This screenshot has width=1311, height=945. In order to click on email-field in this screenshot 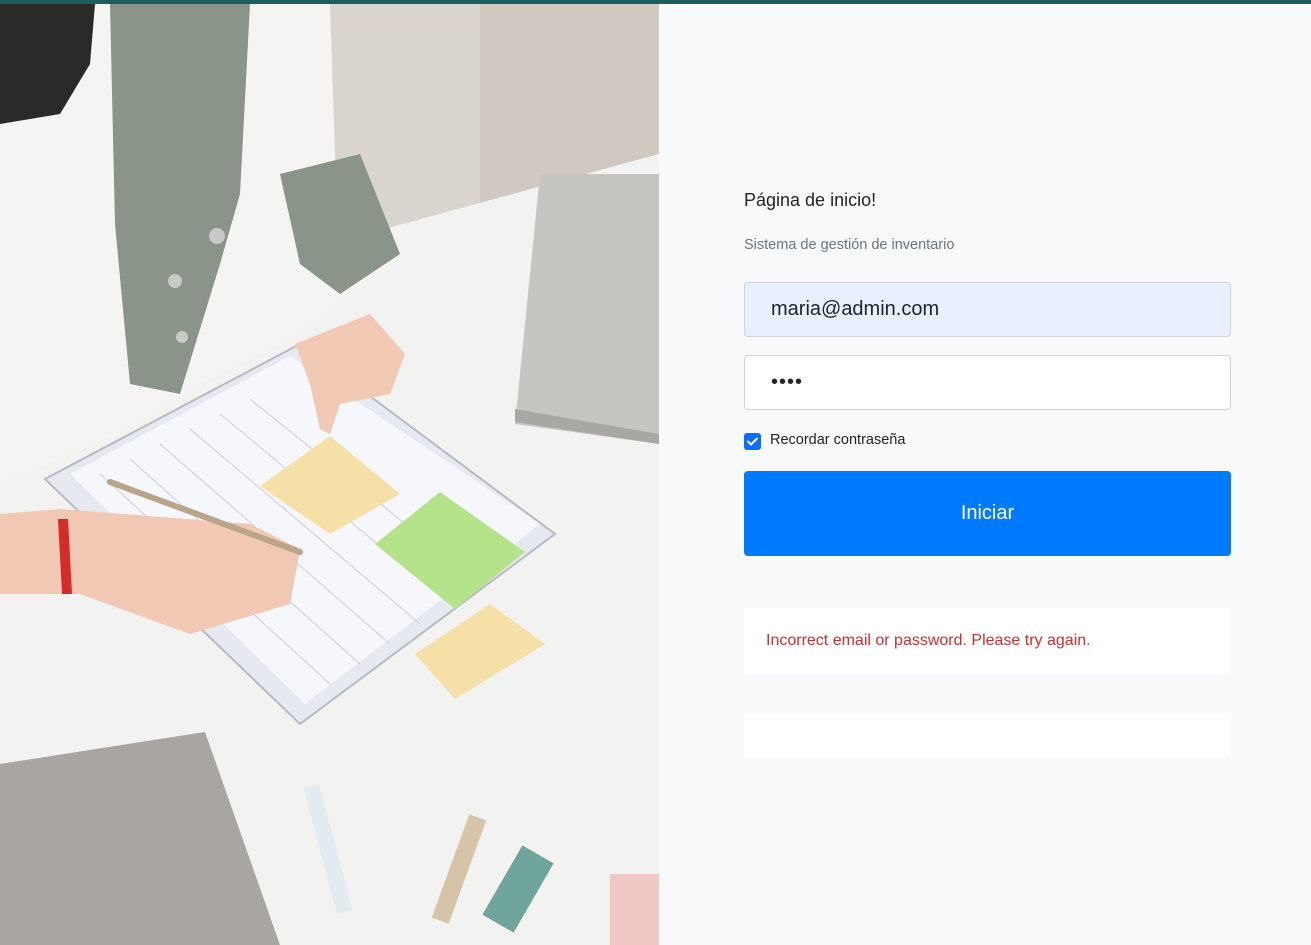, I will do `click(987, 309)`.